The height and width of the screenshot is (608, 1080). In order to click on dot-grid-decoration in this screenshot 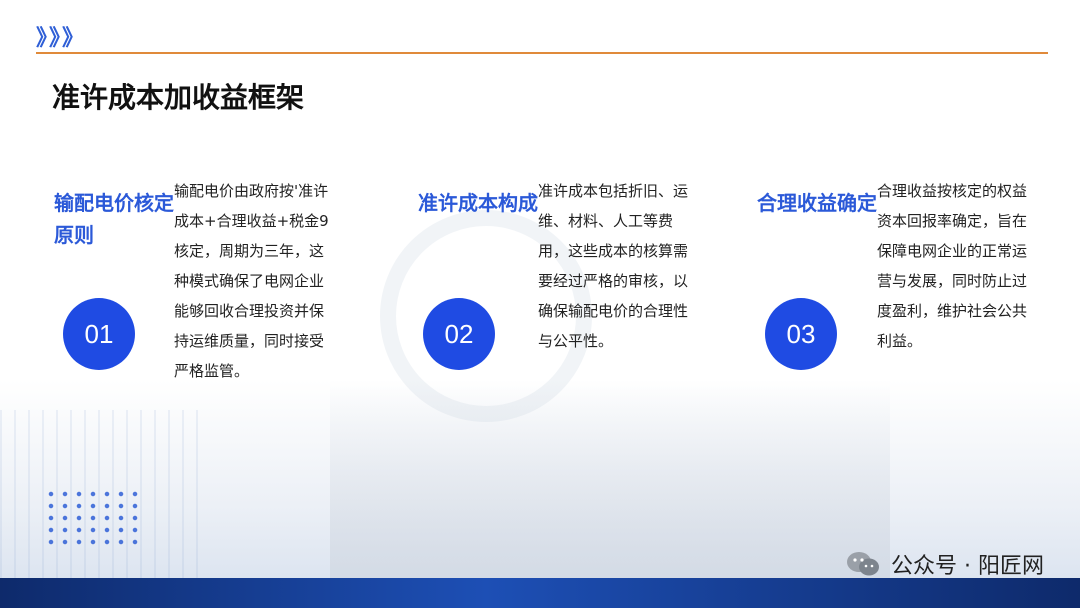, I will do `click(94, 518)`.